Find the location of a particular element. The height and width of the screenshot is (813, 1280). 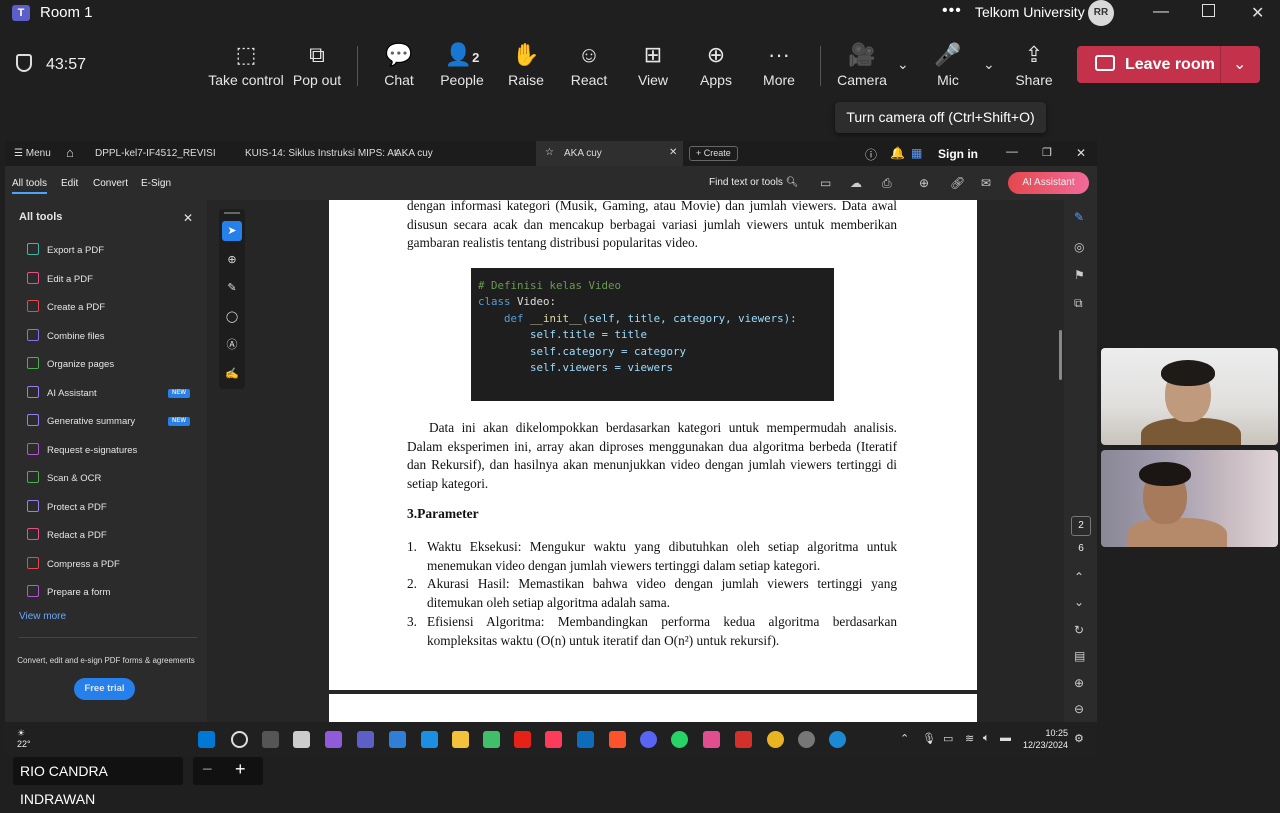

leave-options-chevron-icon: ⌄ is located at coordinates (1239, 64).